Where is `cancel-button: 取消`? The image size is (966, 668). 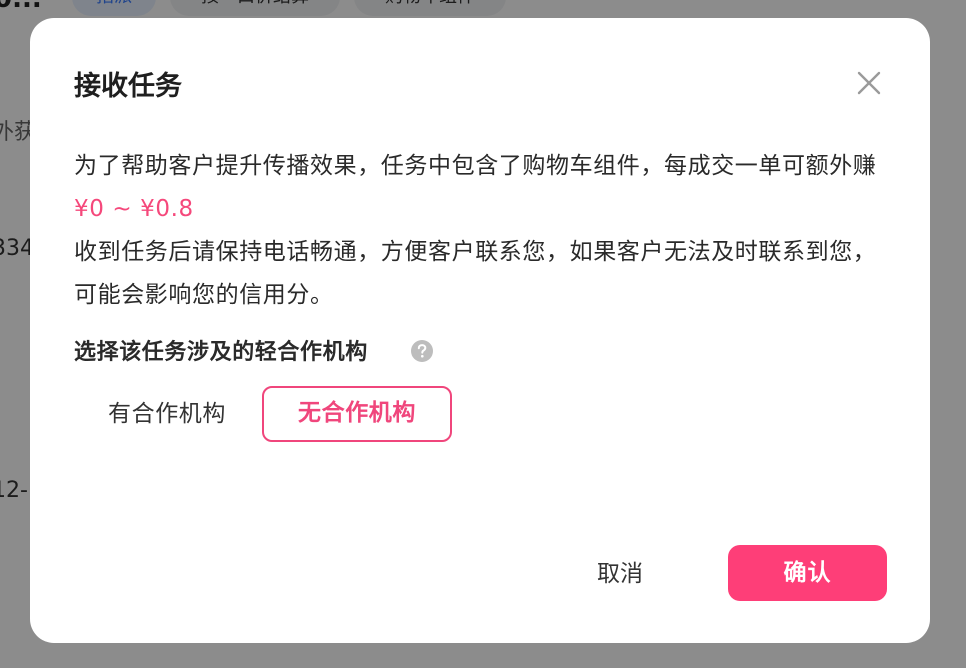
cancel-button: 取消 is located at coordinates (620, 574).